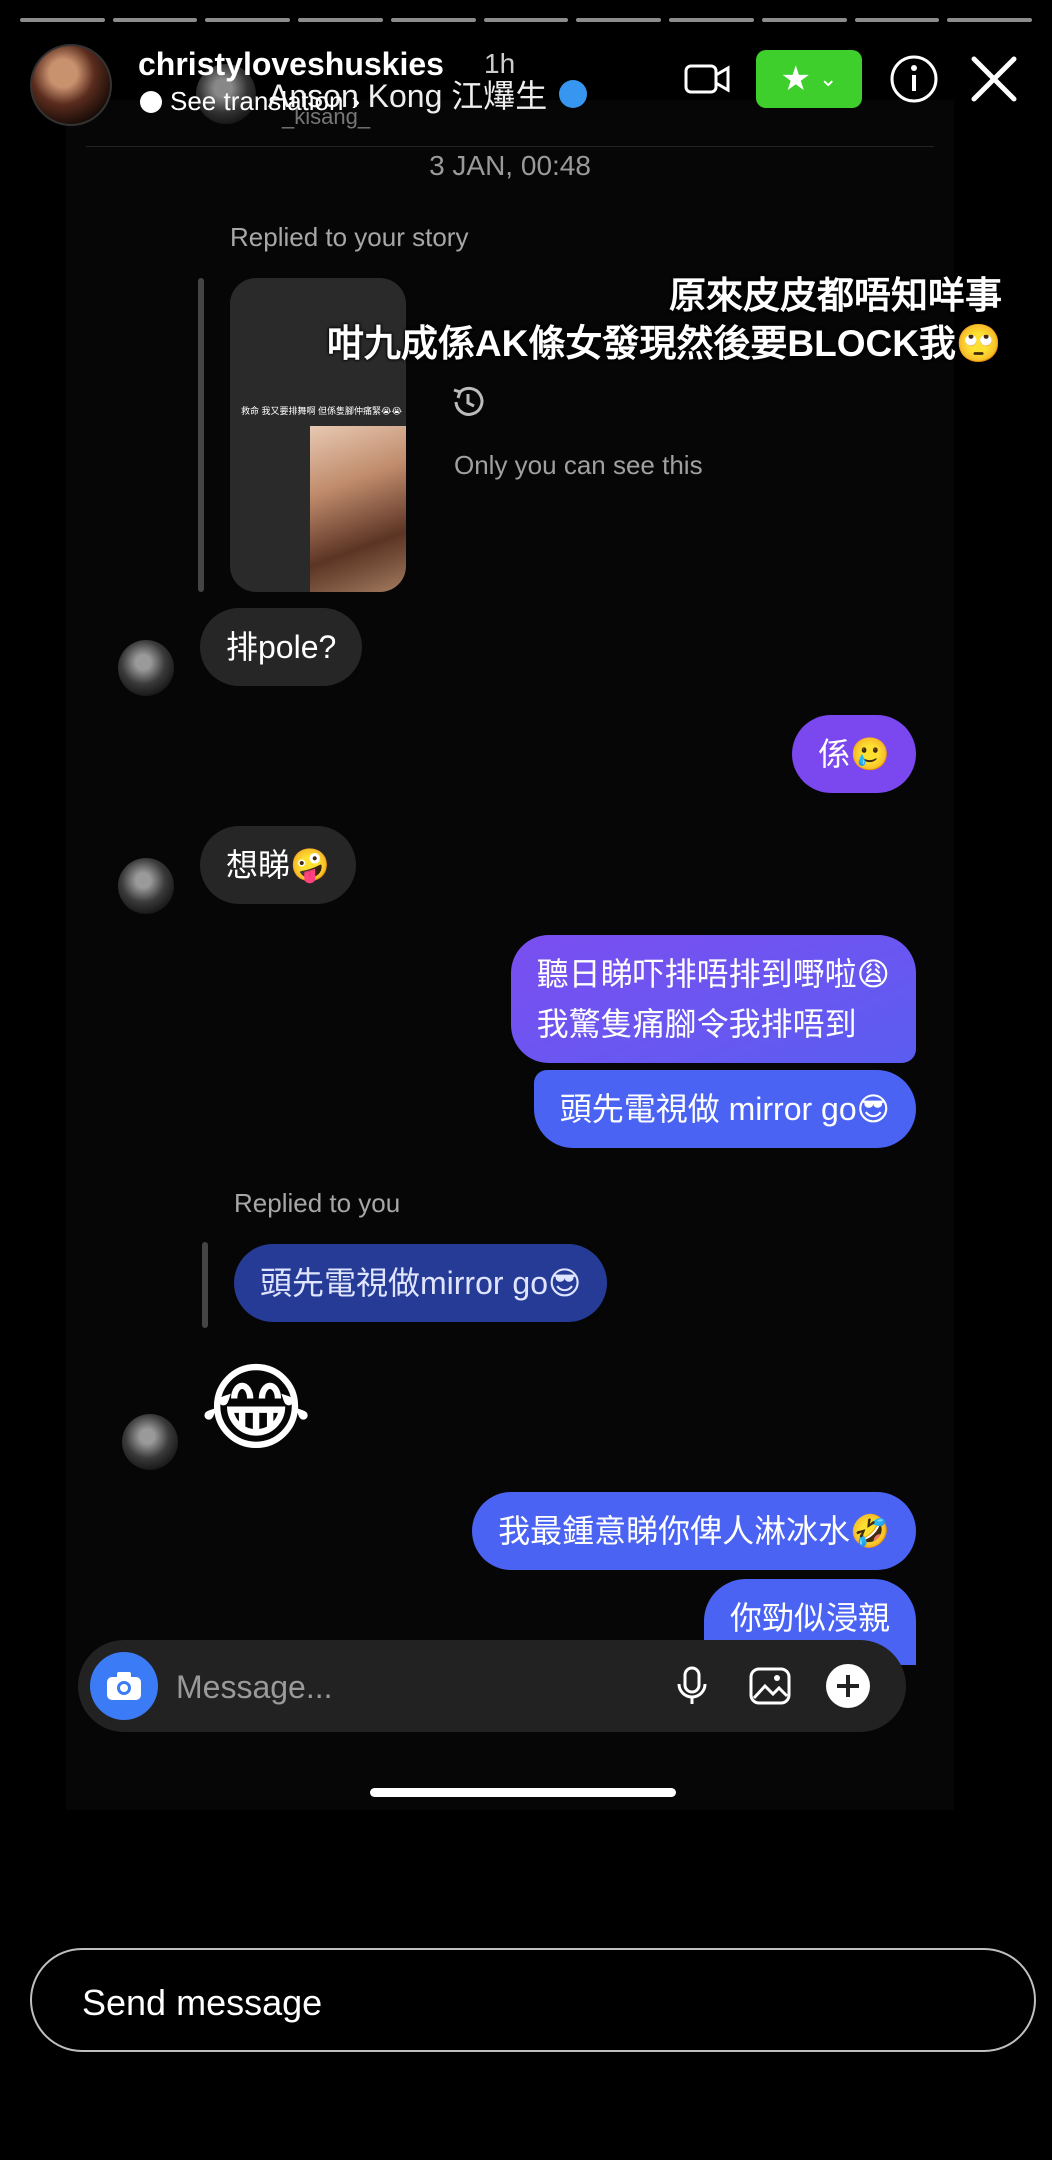 The image size is (1052, 2160). Describe the element at coordinates (994, 79) in the screenshot. I see `close-icon` at that location.